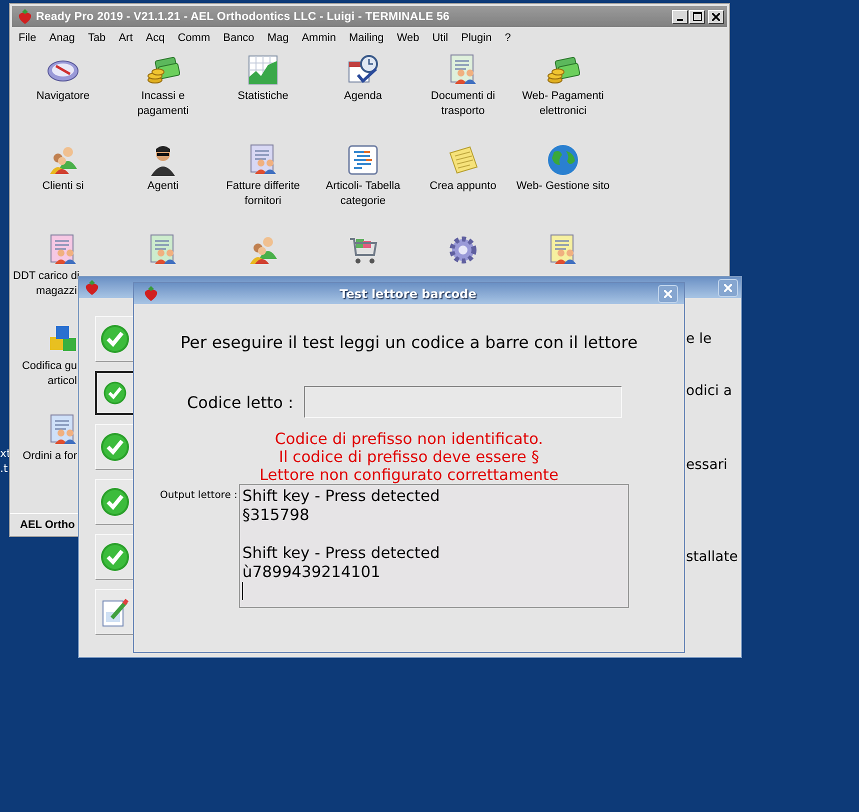 This screenshot has height=812, width=859. Describe the element at coordinates (47, 525) in the screenshot. I see `status-bar-text: AEL Ortho` at that location.